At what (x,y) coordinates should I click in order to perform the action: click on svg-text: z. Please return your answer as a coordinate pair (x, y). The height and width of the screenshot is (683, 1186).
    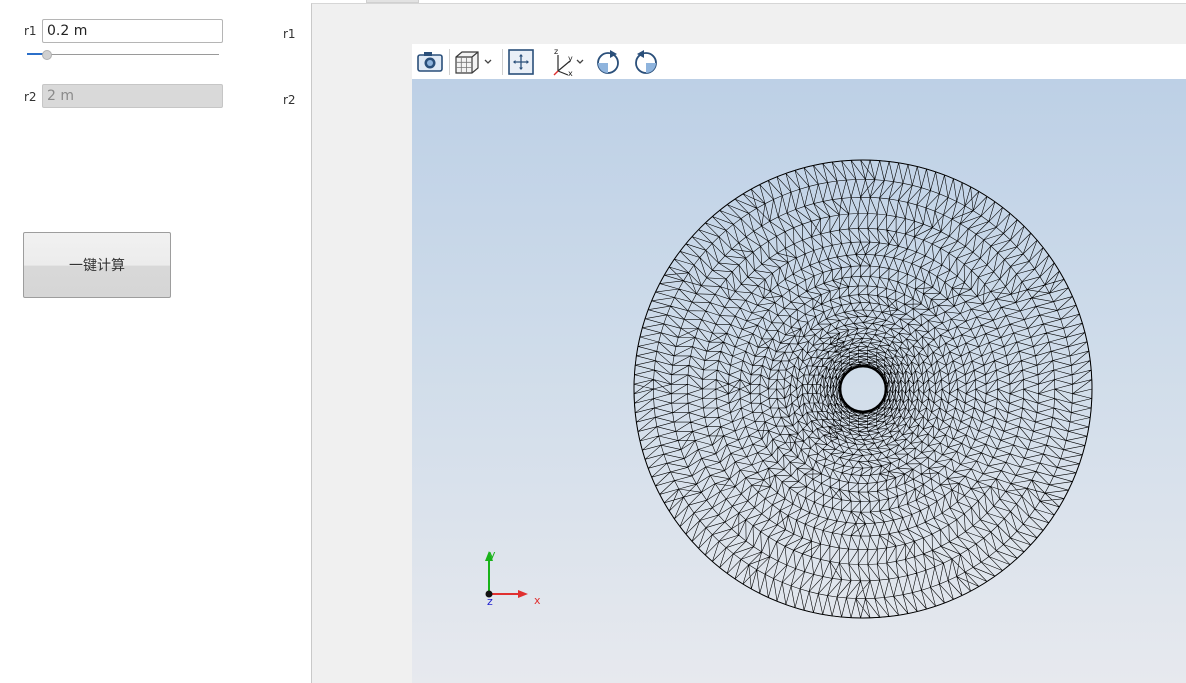
    Looking at the image, I should click on (556, 51).